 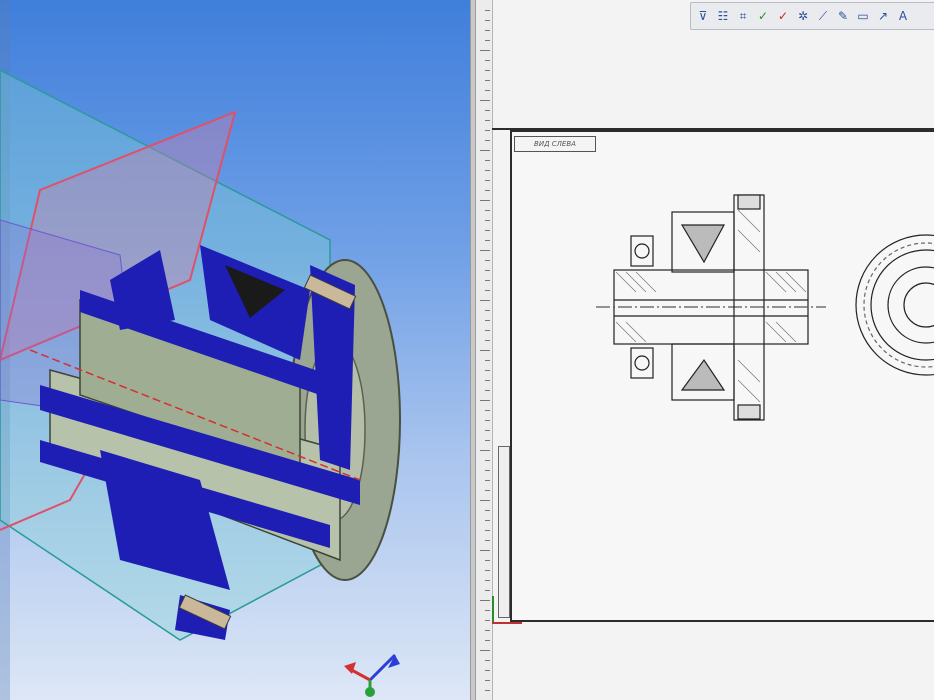 What do you see at coordinates (493, 610) in the screenshot?
I see `origin-y-axis` at bounding box center [493, 610].